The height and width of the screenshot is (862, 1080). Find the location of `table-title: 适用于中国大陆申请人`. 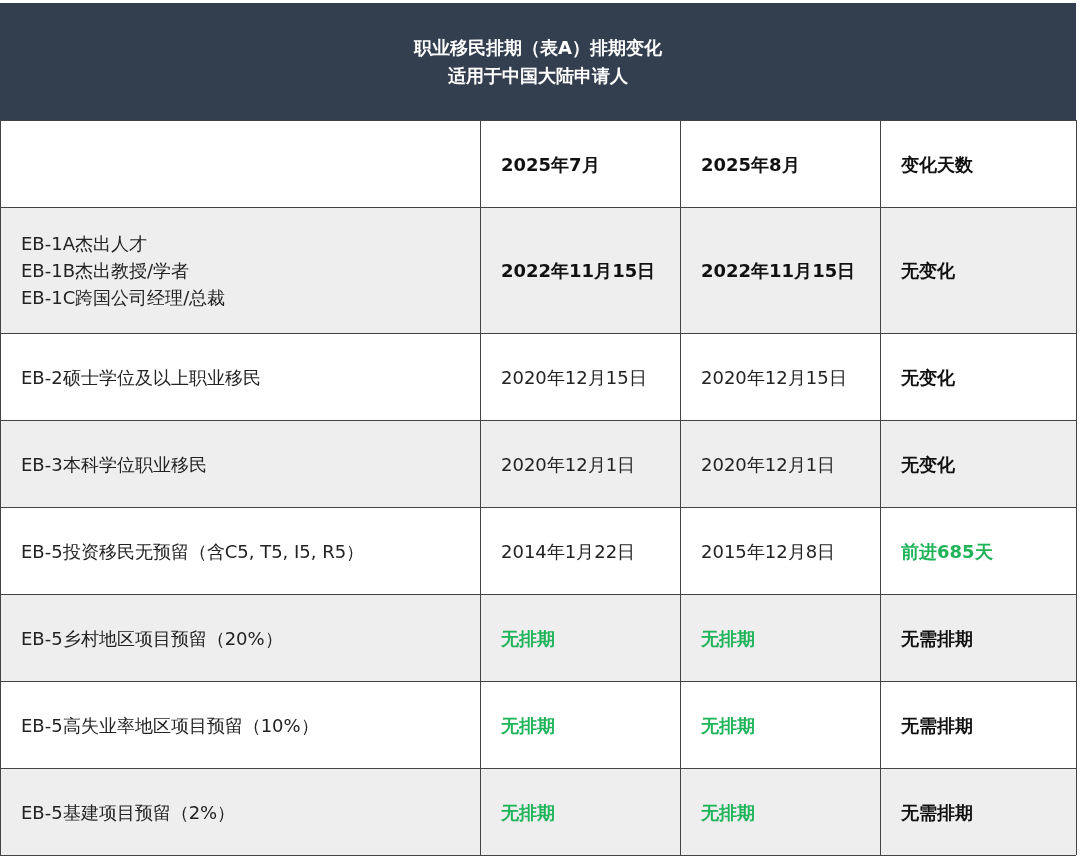

table-title: 适用于中国大陆申请人 is located at coordinates (538, 75).